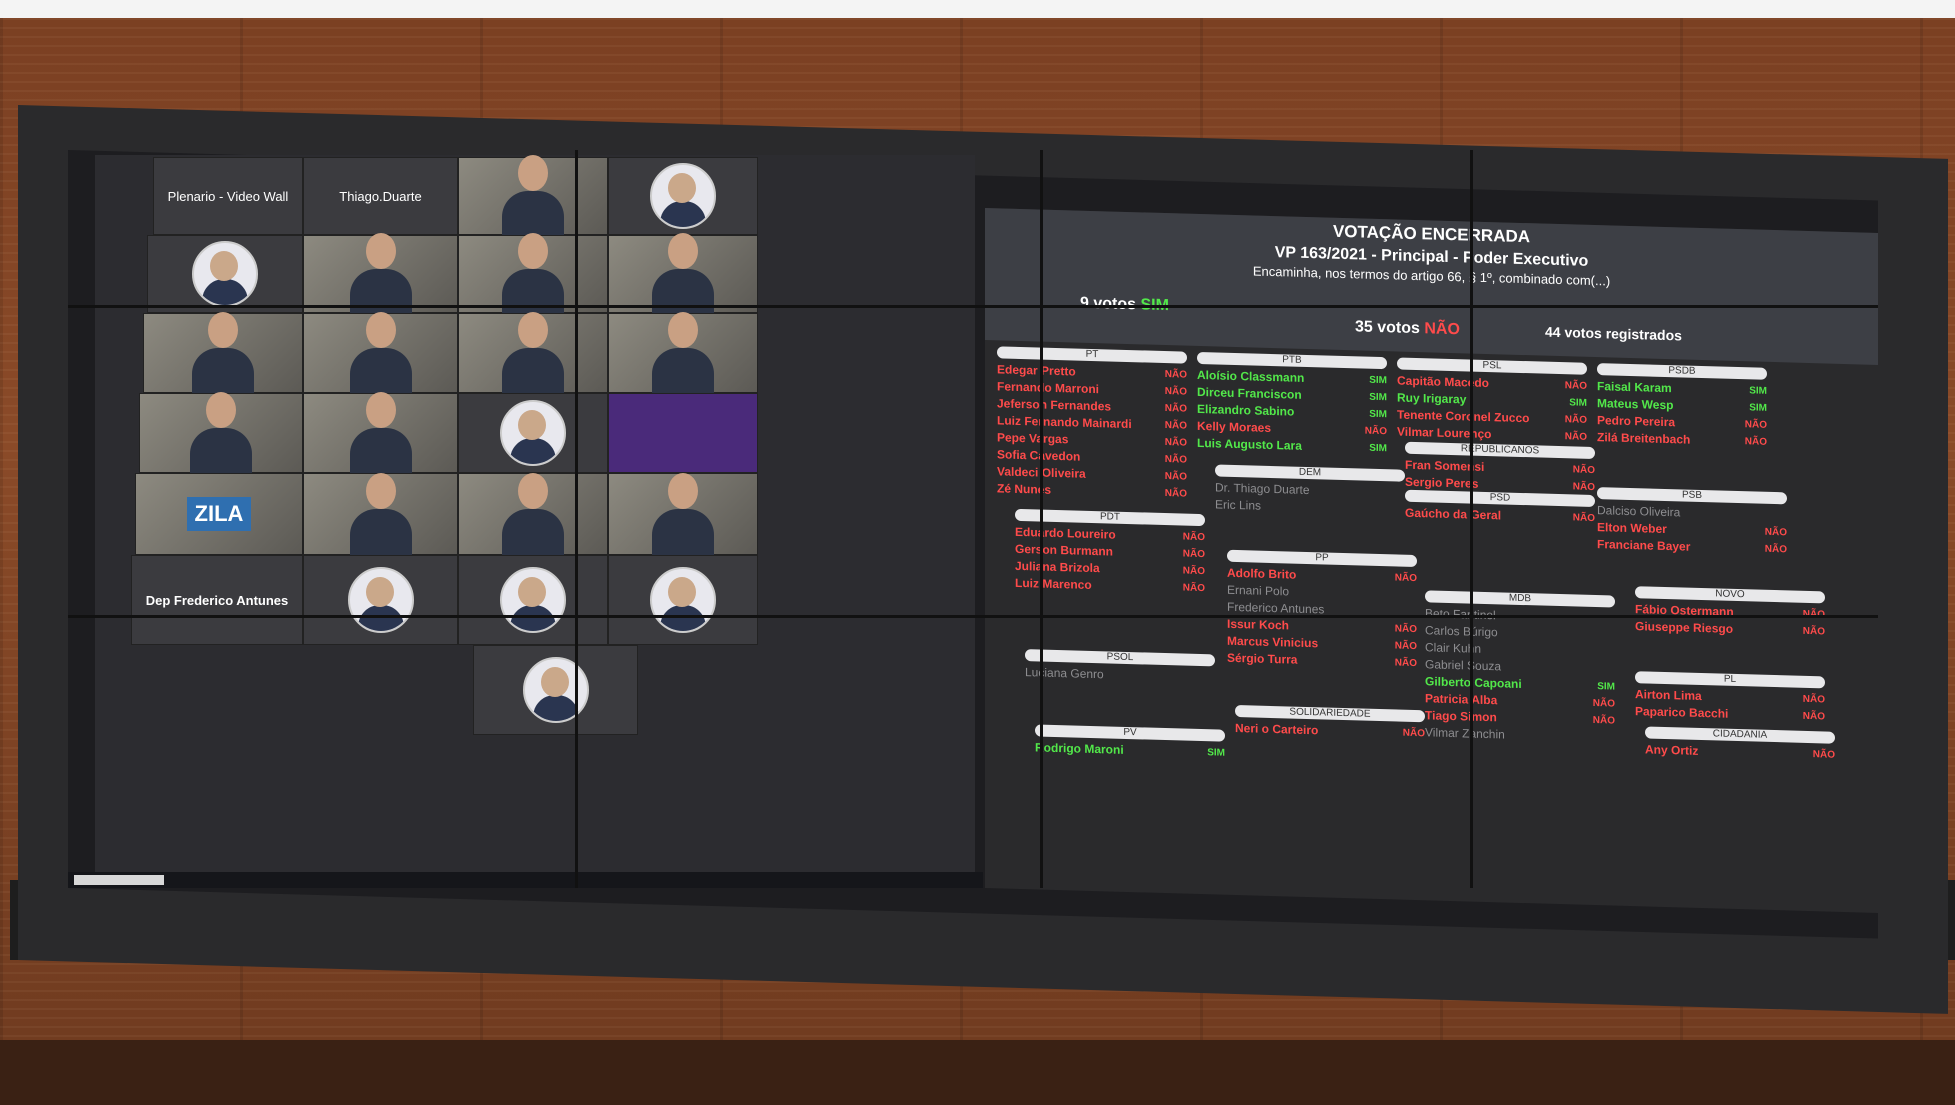 The width and height of the screenshot is (1955, 1105). What do you see at coordinates (1636, 421) in the screenshot?
I see `deputy-name: Pedro Pereira` at bounding box center [1636, 421].